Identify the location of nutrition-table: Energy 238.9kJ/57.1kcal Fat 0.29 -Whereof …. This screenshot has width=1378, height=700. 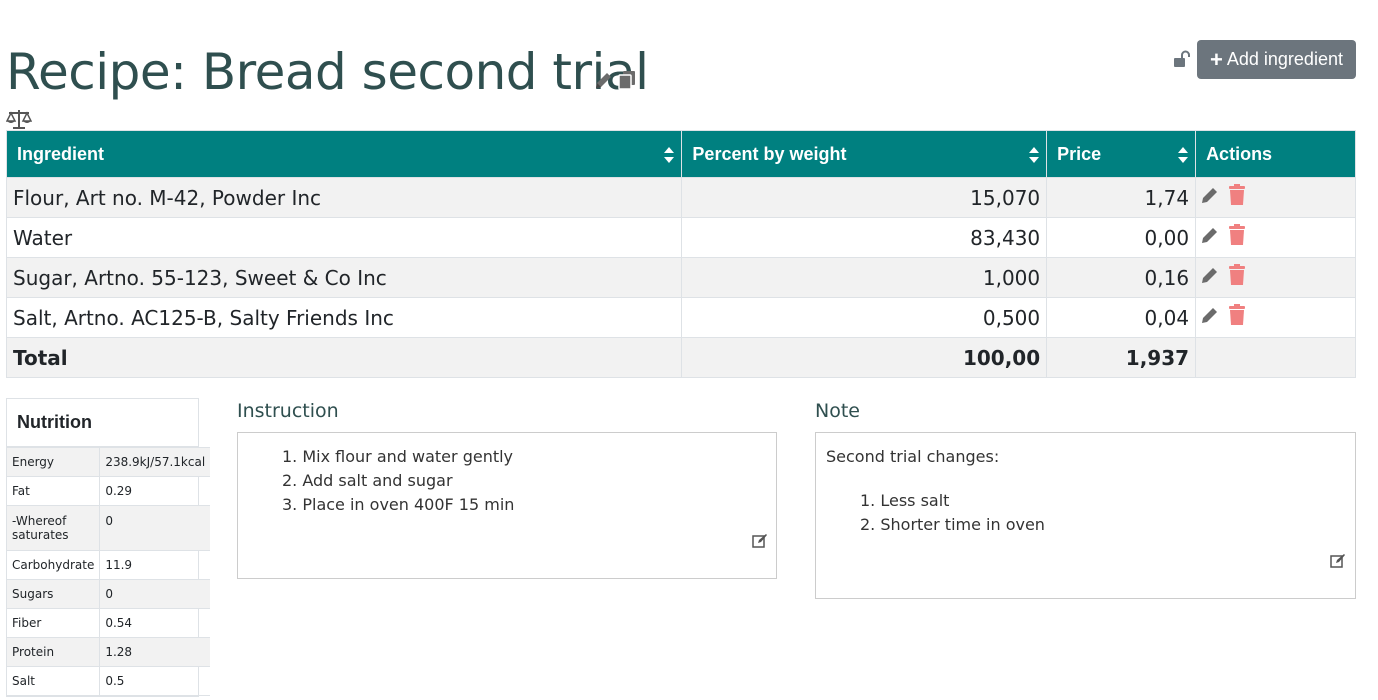
(109, 571).